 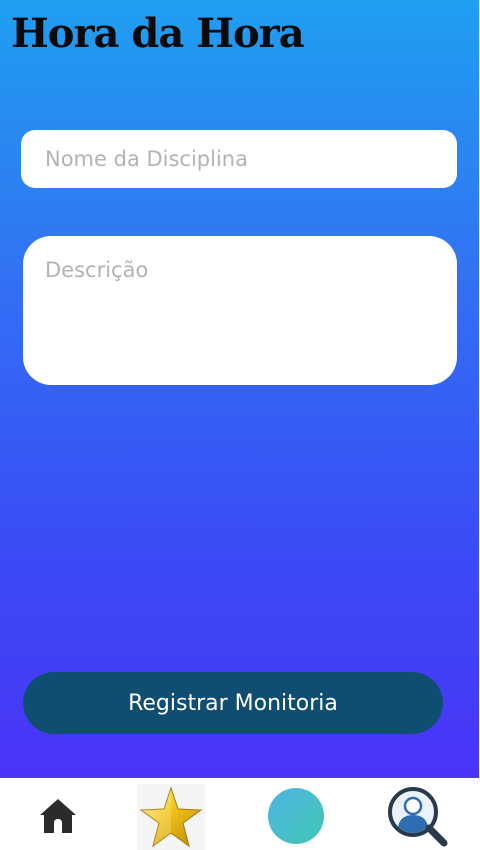 What do you see at coordinates (296, 816) in the screenshot?
I see `nav-profile-button` at bounding box center [296, 816].